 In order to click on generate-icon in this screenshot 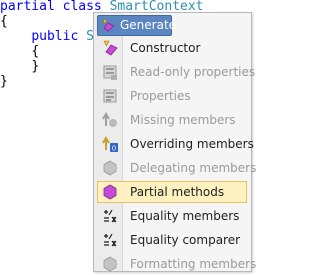, I will do `click(108, 25)`.